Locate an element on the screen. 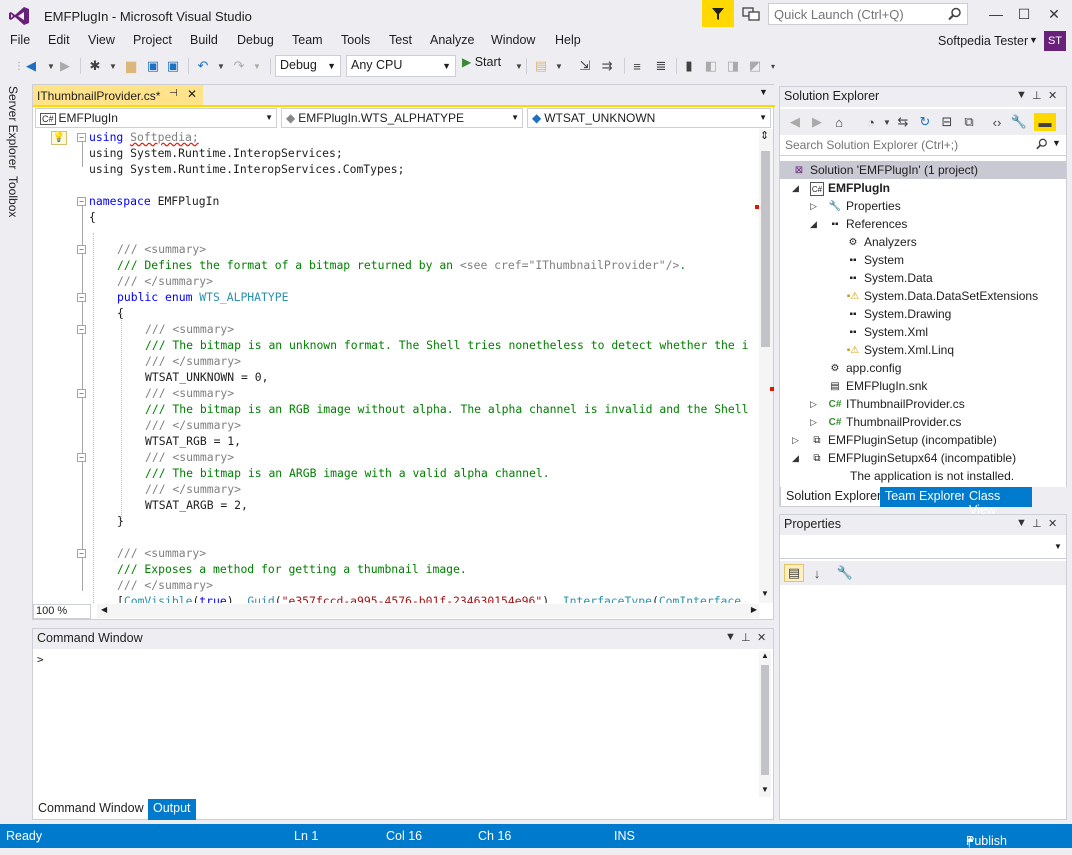 Image resolution: width=1072 pixels, height=855 pixels. alphabetical-icon: ↓ is located at coordinates (817, 573).